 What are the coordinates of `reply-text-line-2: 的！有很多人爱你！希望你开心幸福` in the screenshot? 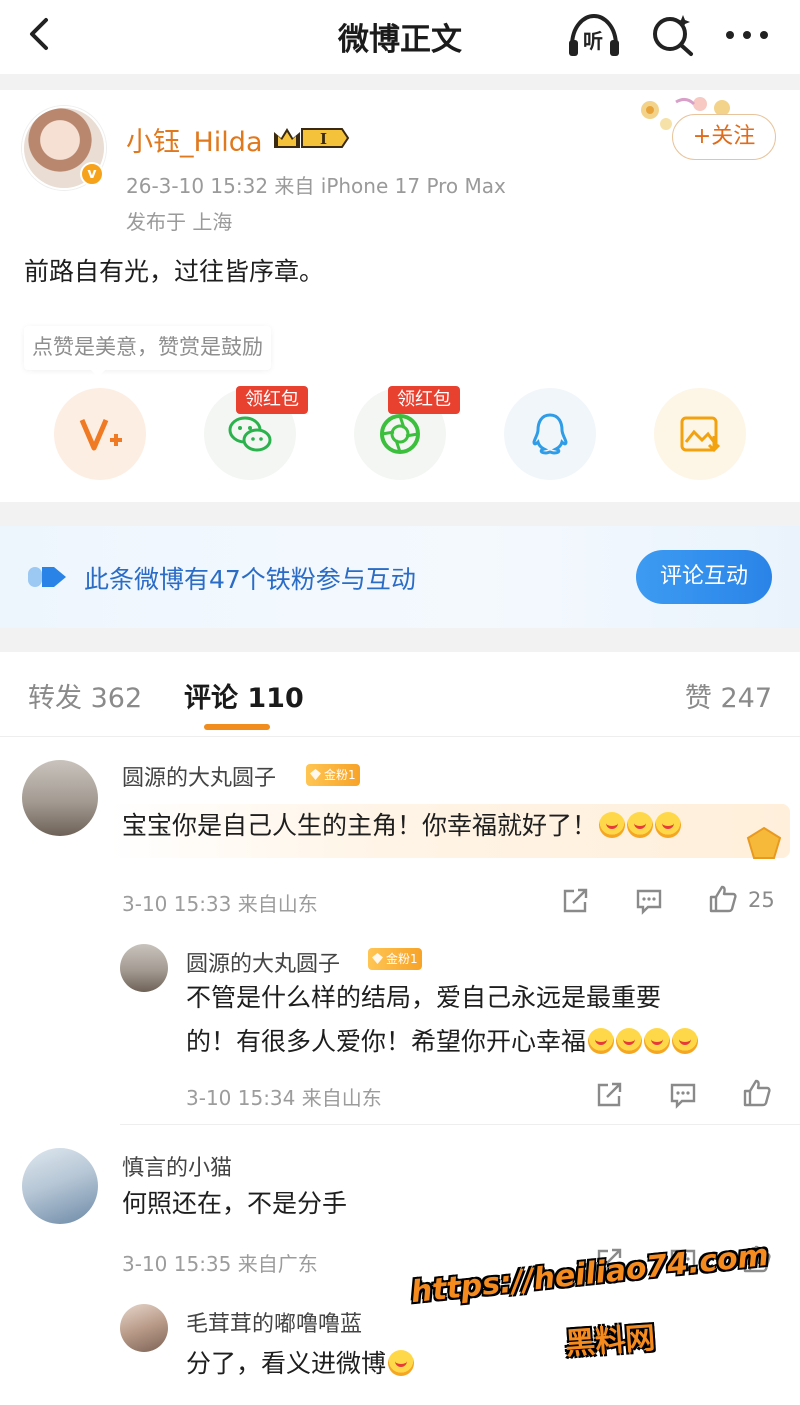 It's located at (442, 1042).